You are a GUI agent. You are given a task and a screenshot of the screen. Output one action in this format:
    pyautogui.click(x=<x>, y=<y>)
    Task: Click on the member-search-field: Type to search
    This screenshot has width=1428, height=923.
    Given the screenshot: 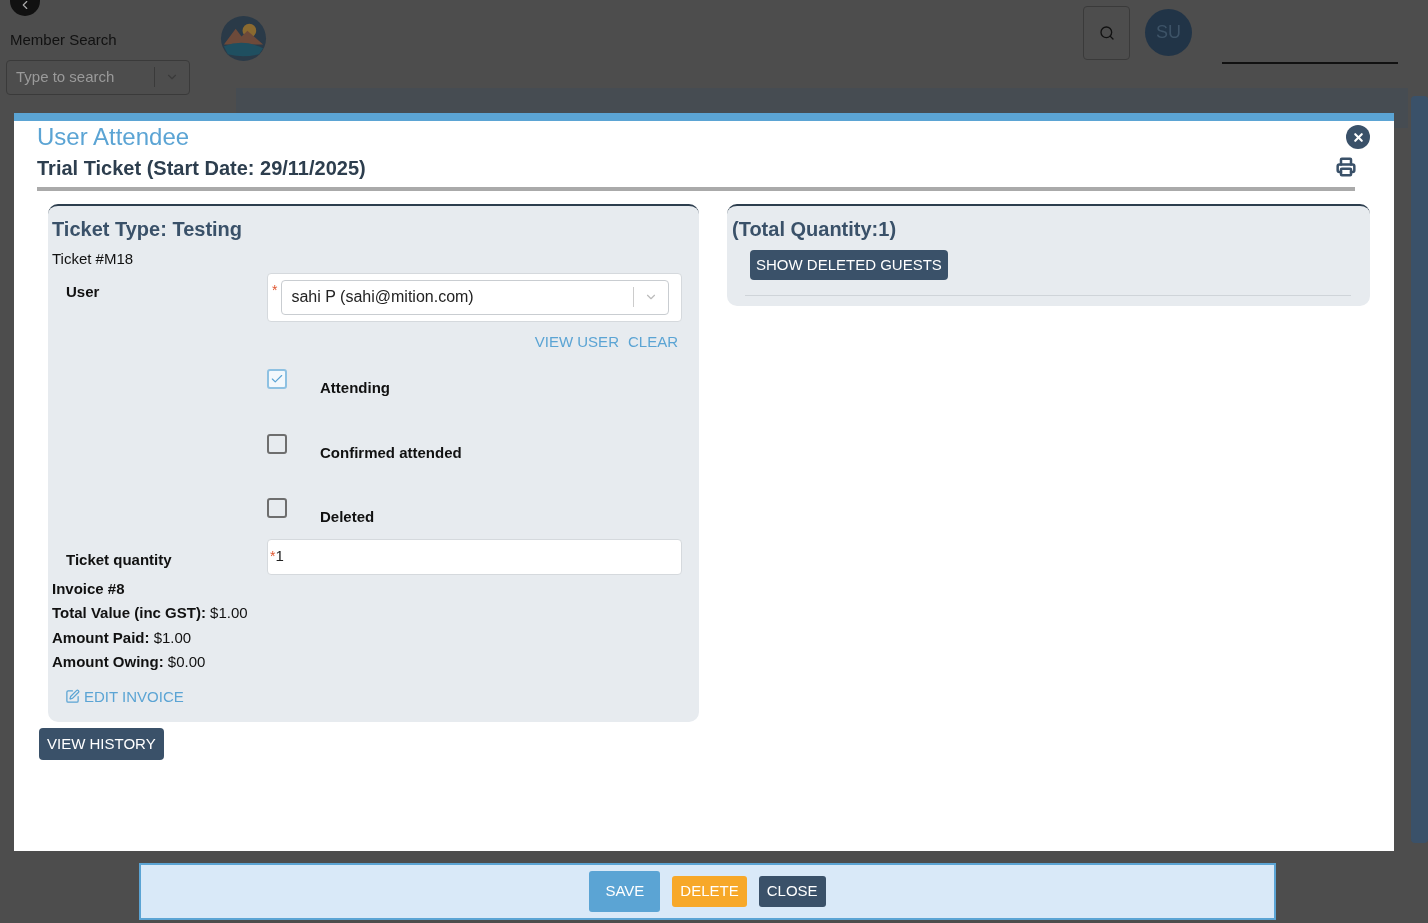 What is the action you would take?
    pyautogui.click(x=98, y=77)
    